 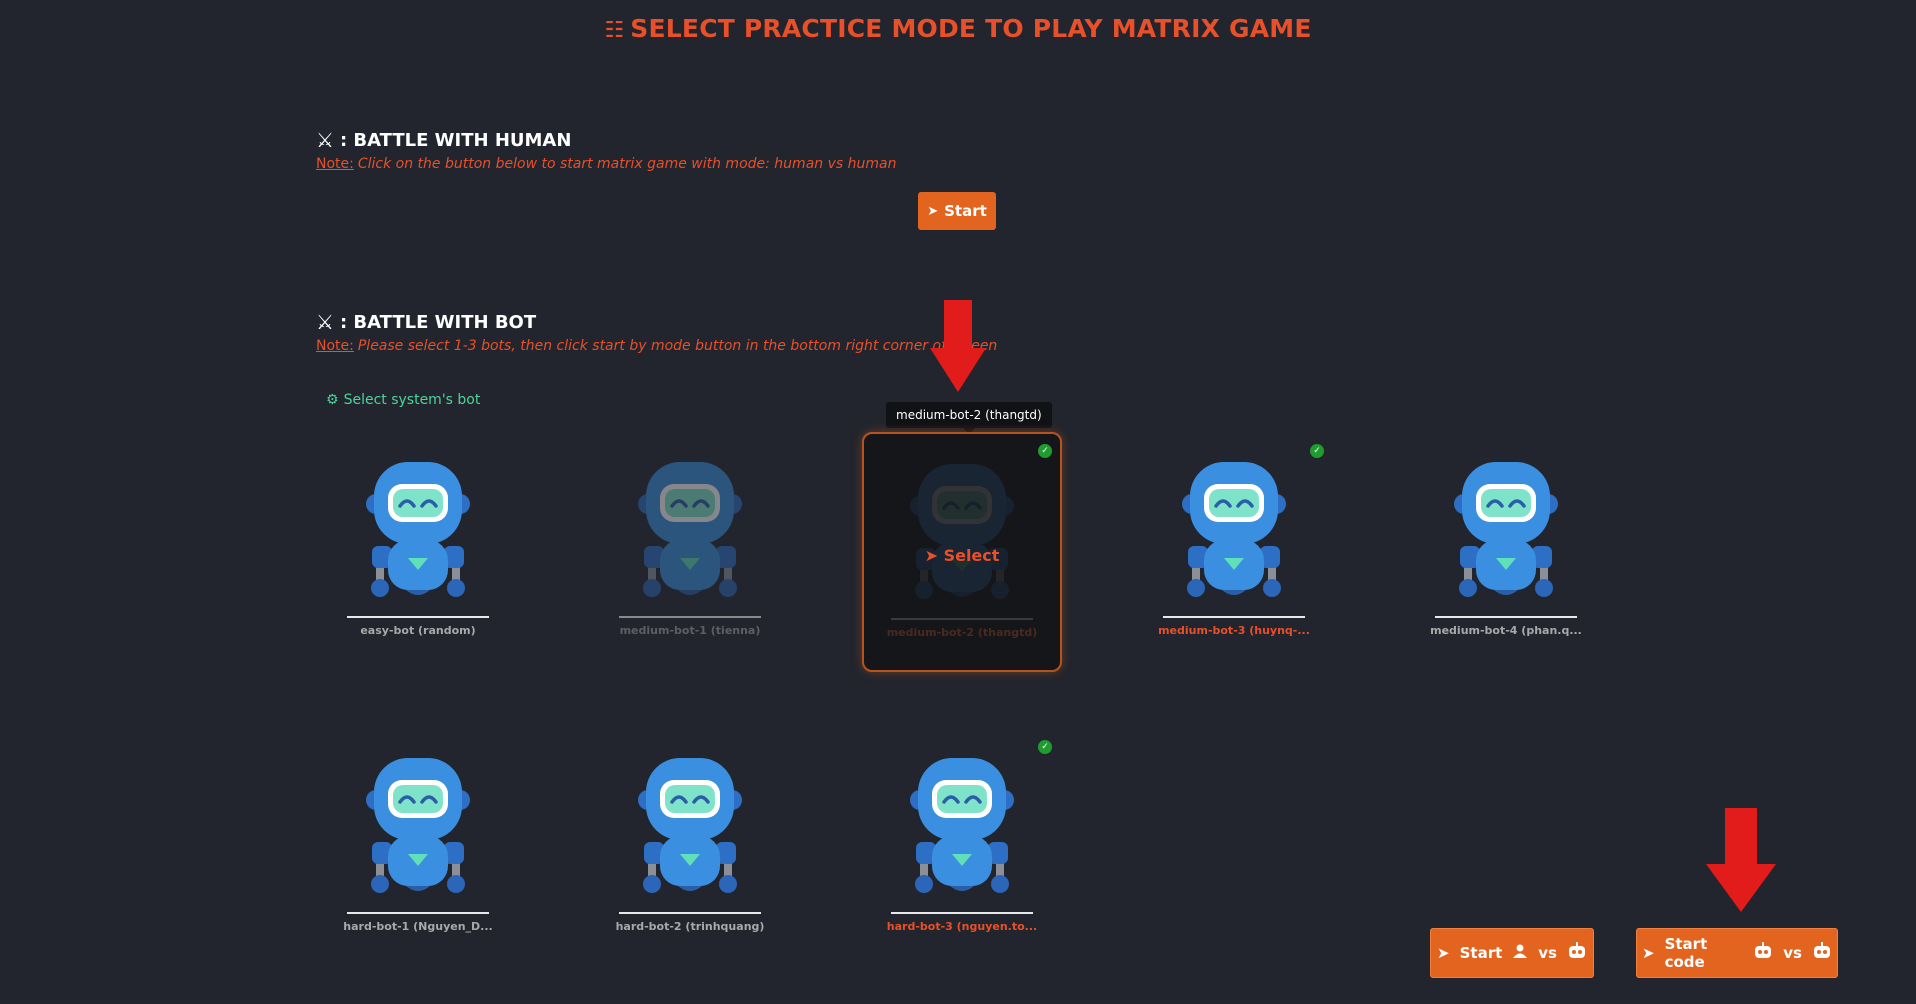 What do you see at coordinates (1737, 953) in the screenshot?
I see `start-code-vs-bot-button: ➤ Start code vs` at bounding box center [1737, 953].